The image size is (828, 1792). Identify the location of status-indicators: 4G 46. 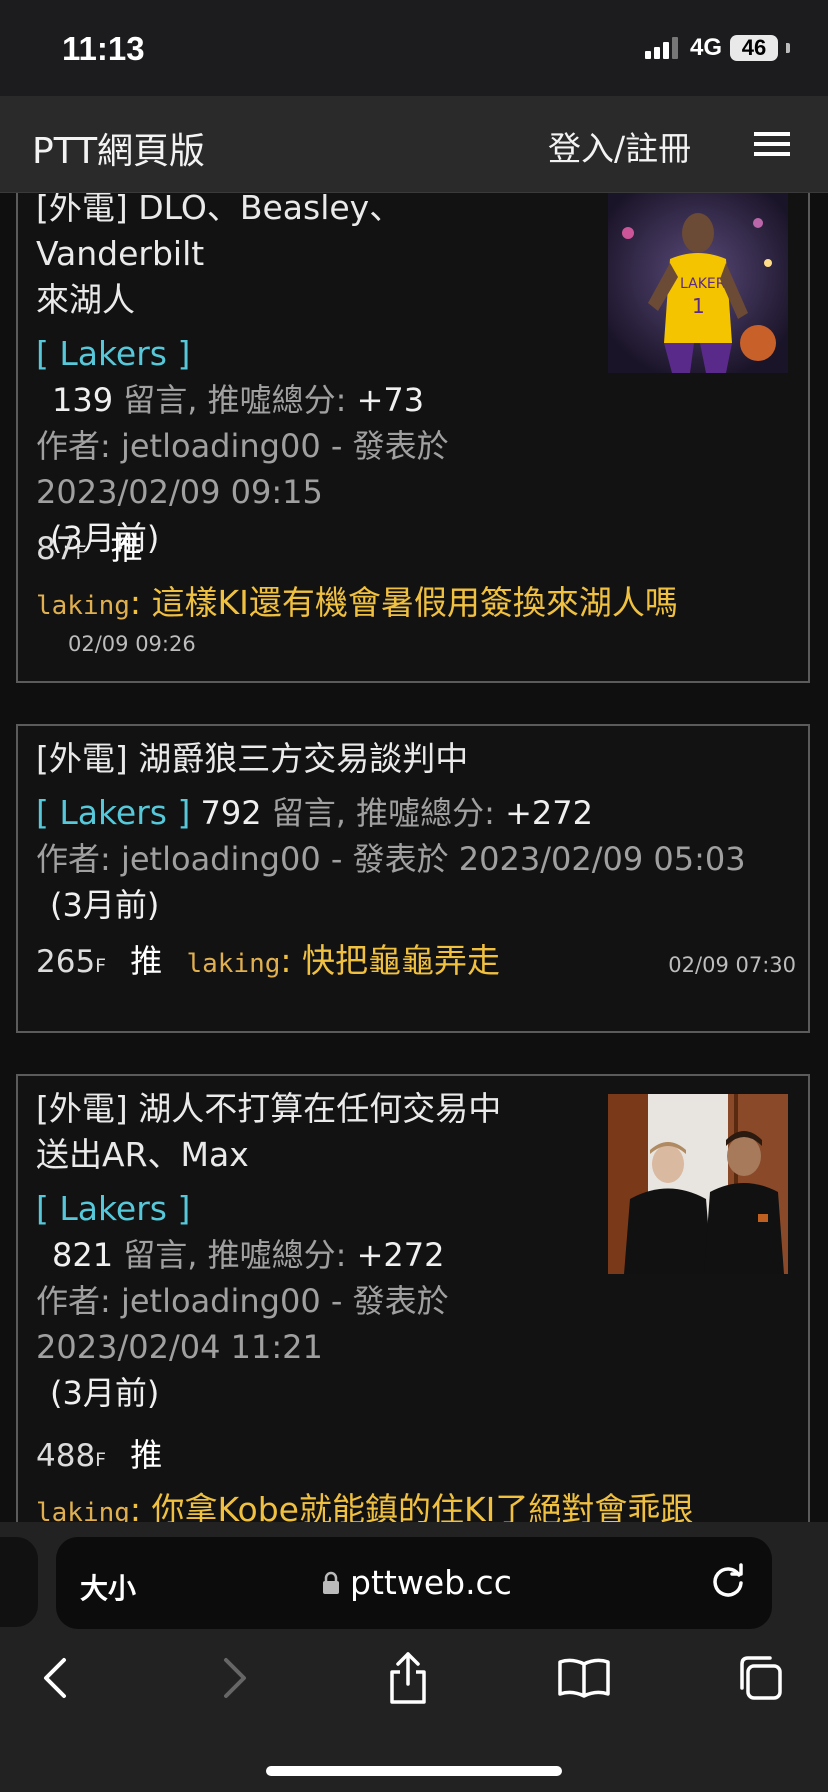
(717, 48).